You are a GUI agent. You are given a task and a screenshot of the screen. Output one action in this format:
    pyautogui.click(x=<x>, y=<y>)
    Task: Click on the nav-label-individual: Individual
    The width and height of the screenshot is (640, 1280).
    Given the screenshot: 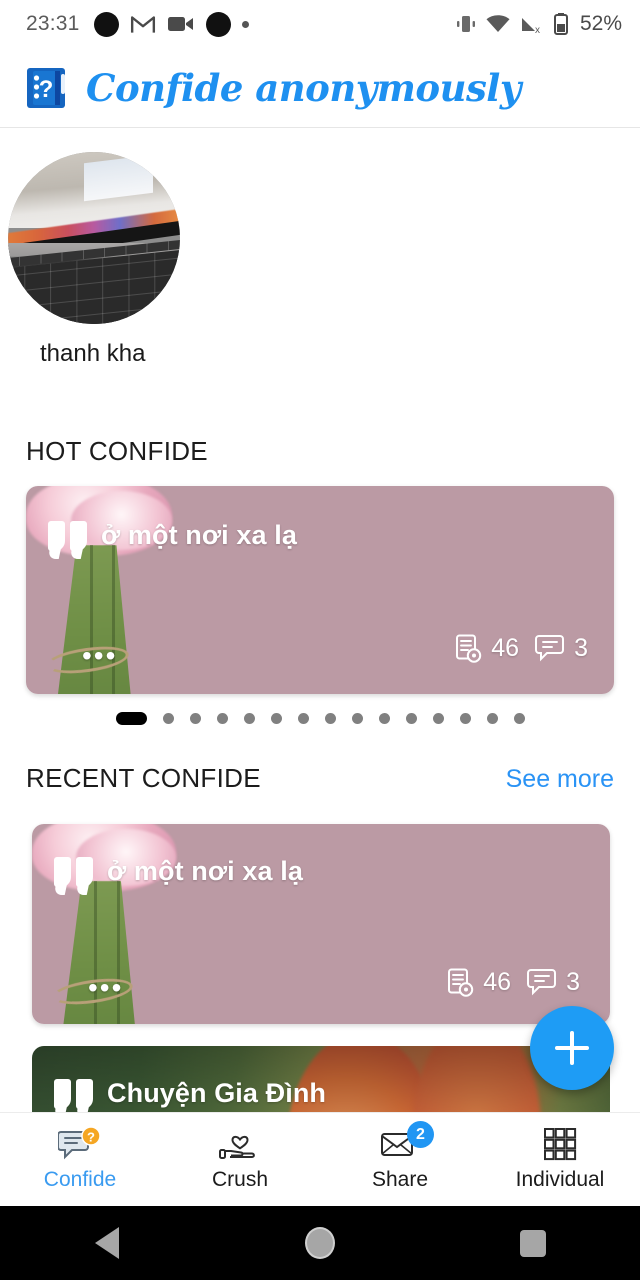 What is the action you would take?
    pyautogui.click(x=560, y=1179)
    